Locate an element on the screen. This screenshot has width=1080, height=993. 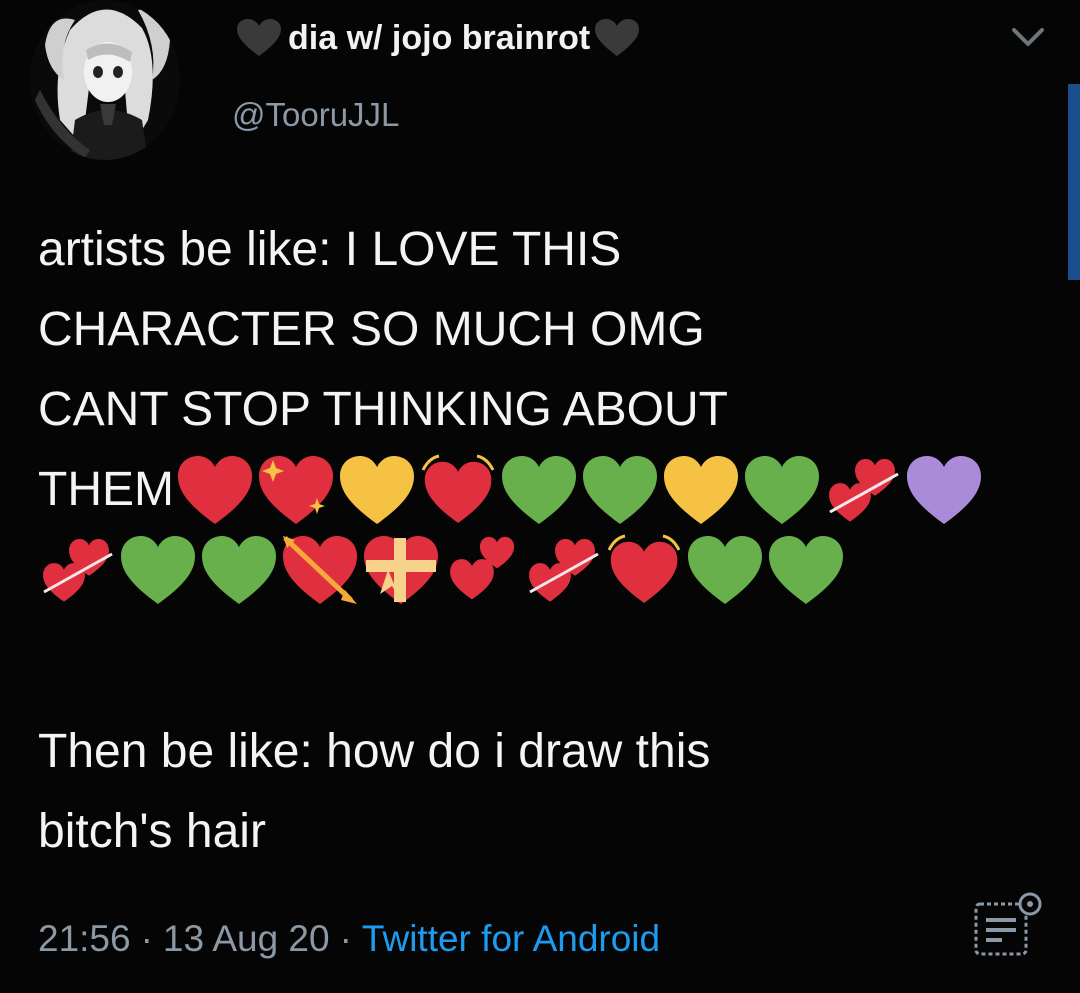
emoji-row: THEM is located at coordinates (543, 490).